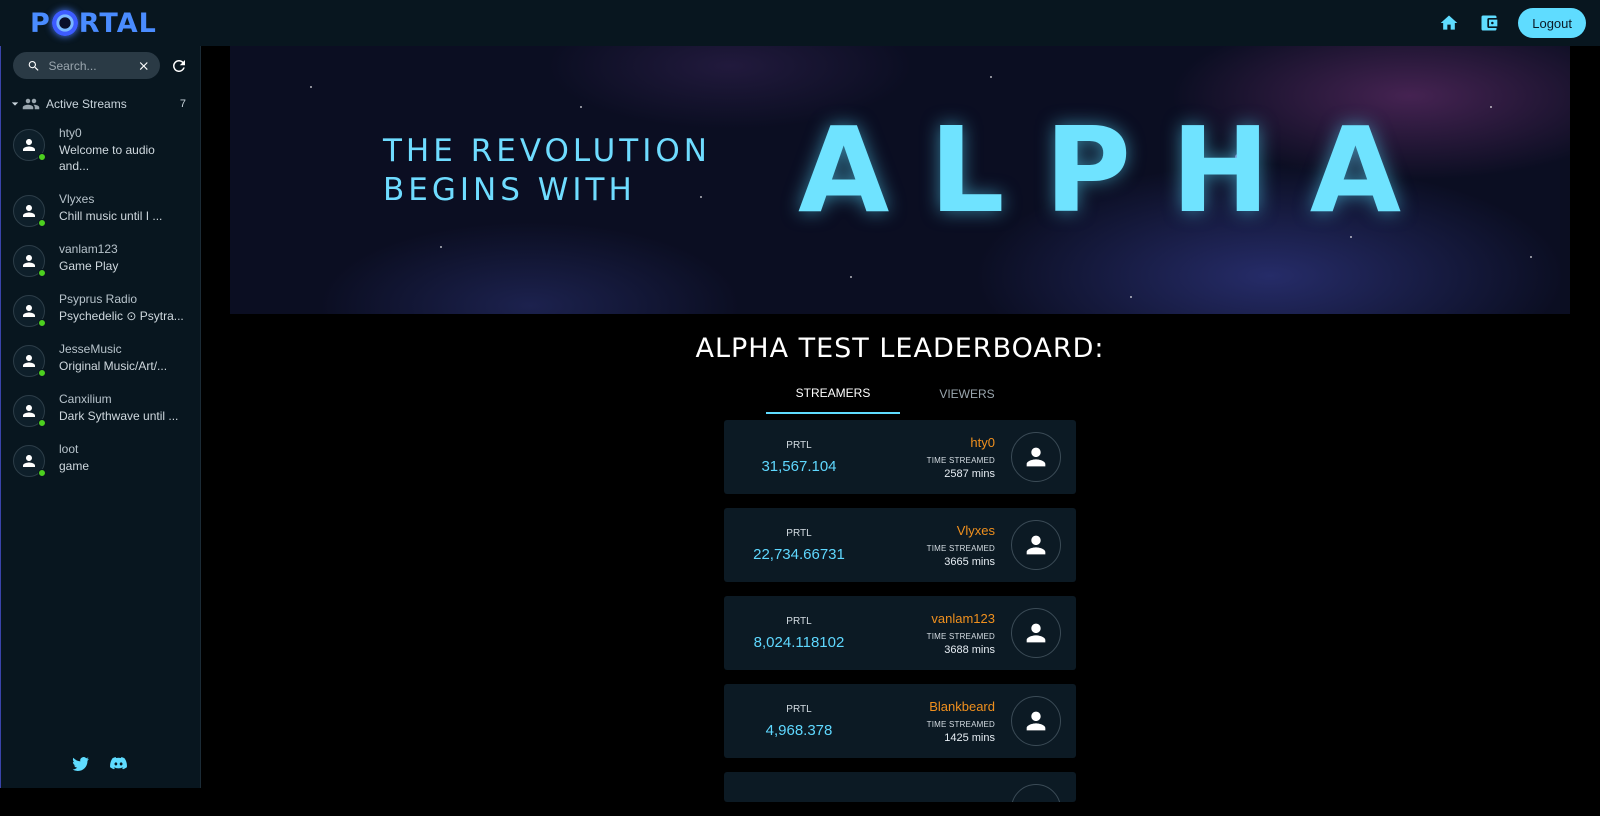  What do you see at coordinates (70, 133) in the screenshot?
I see `stream-name: hty0` at bounding box center [70, 133].